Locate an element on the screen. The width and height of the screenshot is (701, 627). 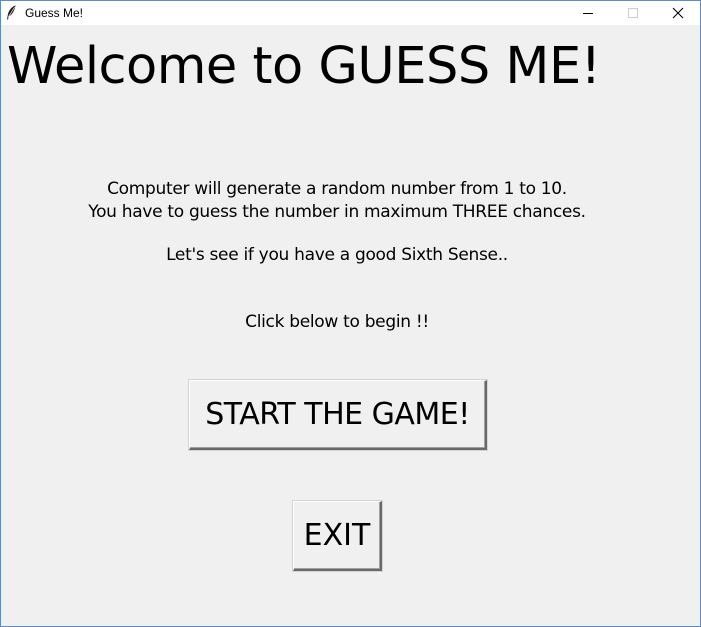
begin-prompt: Click below to begin !! is located at coordinates (337, 322).